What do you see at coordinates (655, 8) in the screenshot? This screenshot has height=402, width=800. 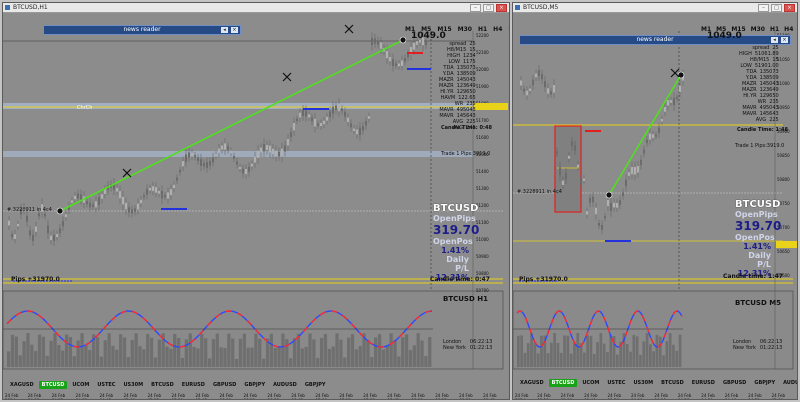 I see `window-titlebar: BTCUSD,M5 – □ ×` at bounding box center [655, 8].